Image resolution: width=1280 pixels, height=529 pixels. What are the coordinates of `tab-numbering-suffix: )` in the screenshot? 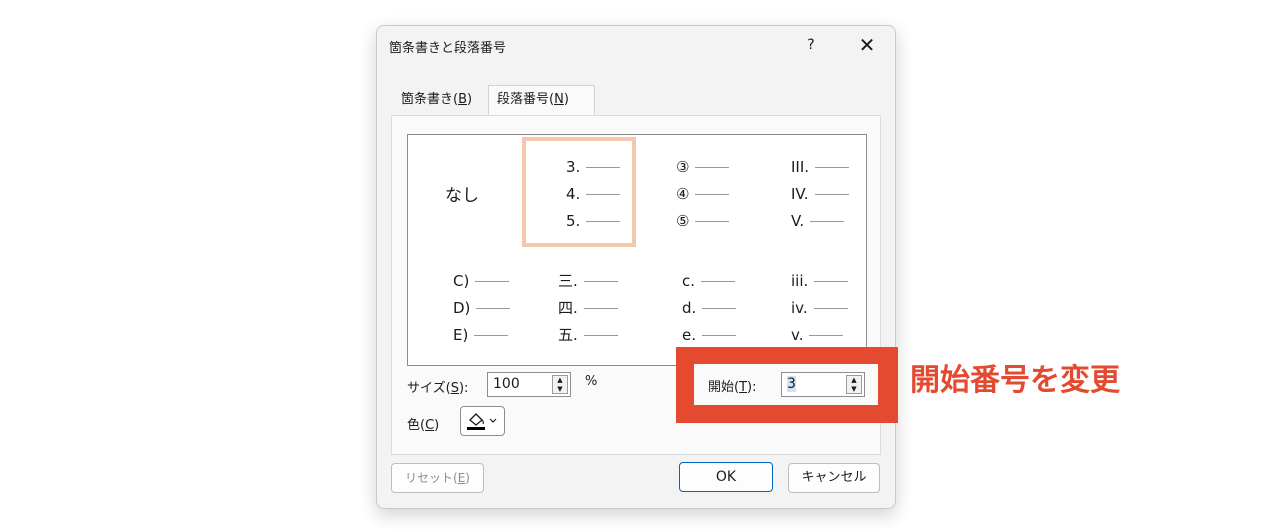 It's located at (566, 99).